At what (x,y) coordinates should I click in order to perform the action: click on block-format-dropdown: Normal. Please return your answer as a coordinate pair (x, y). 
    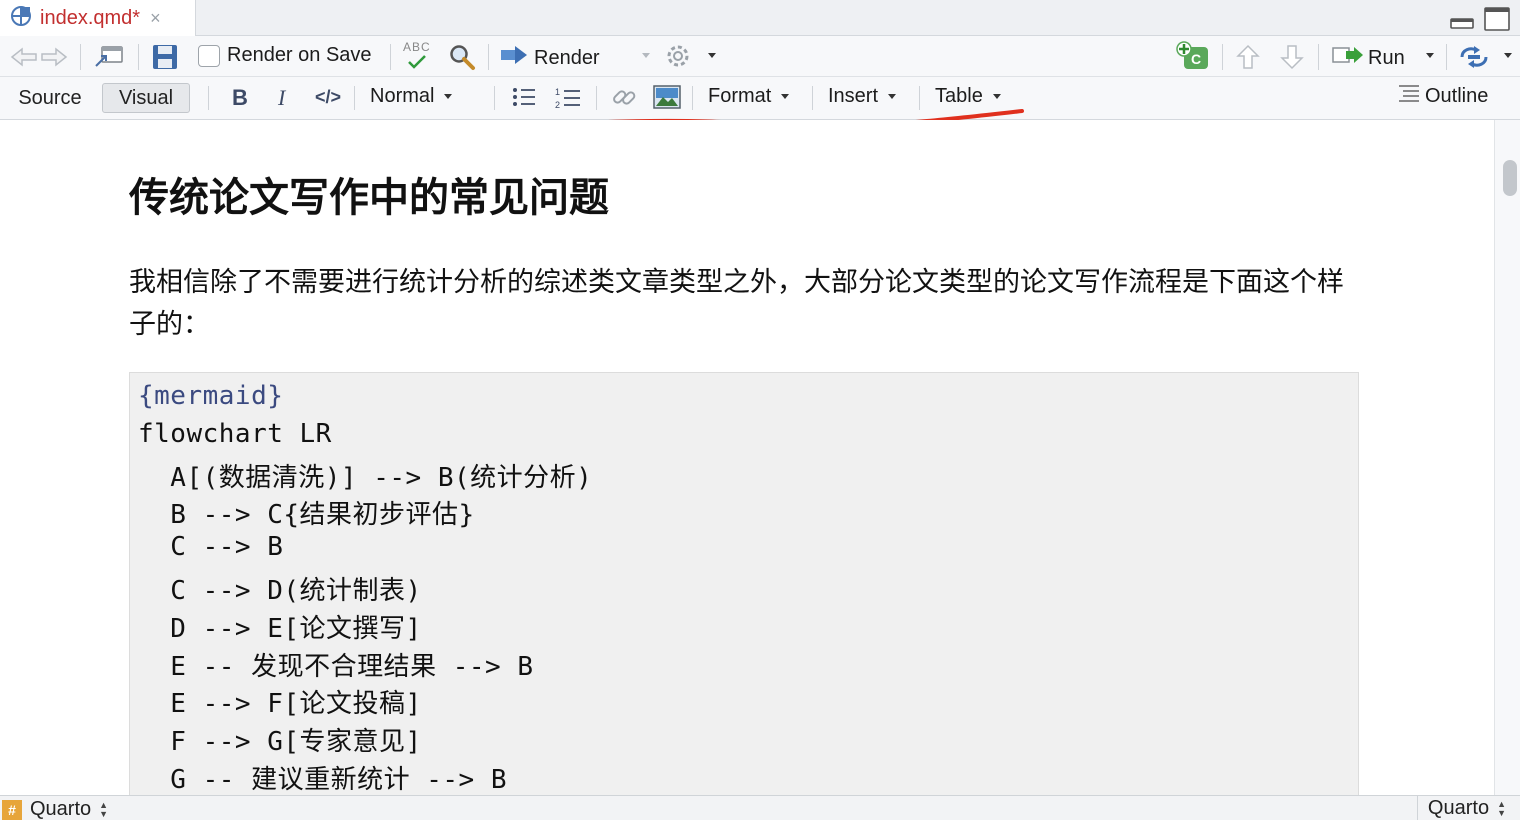
    Looking at the image, I should click on (411, 96).